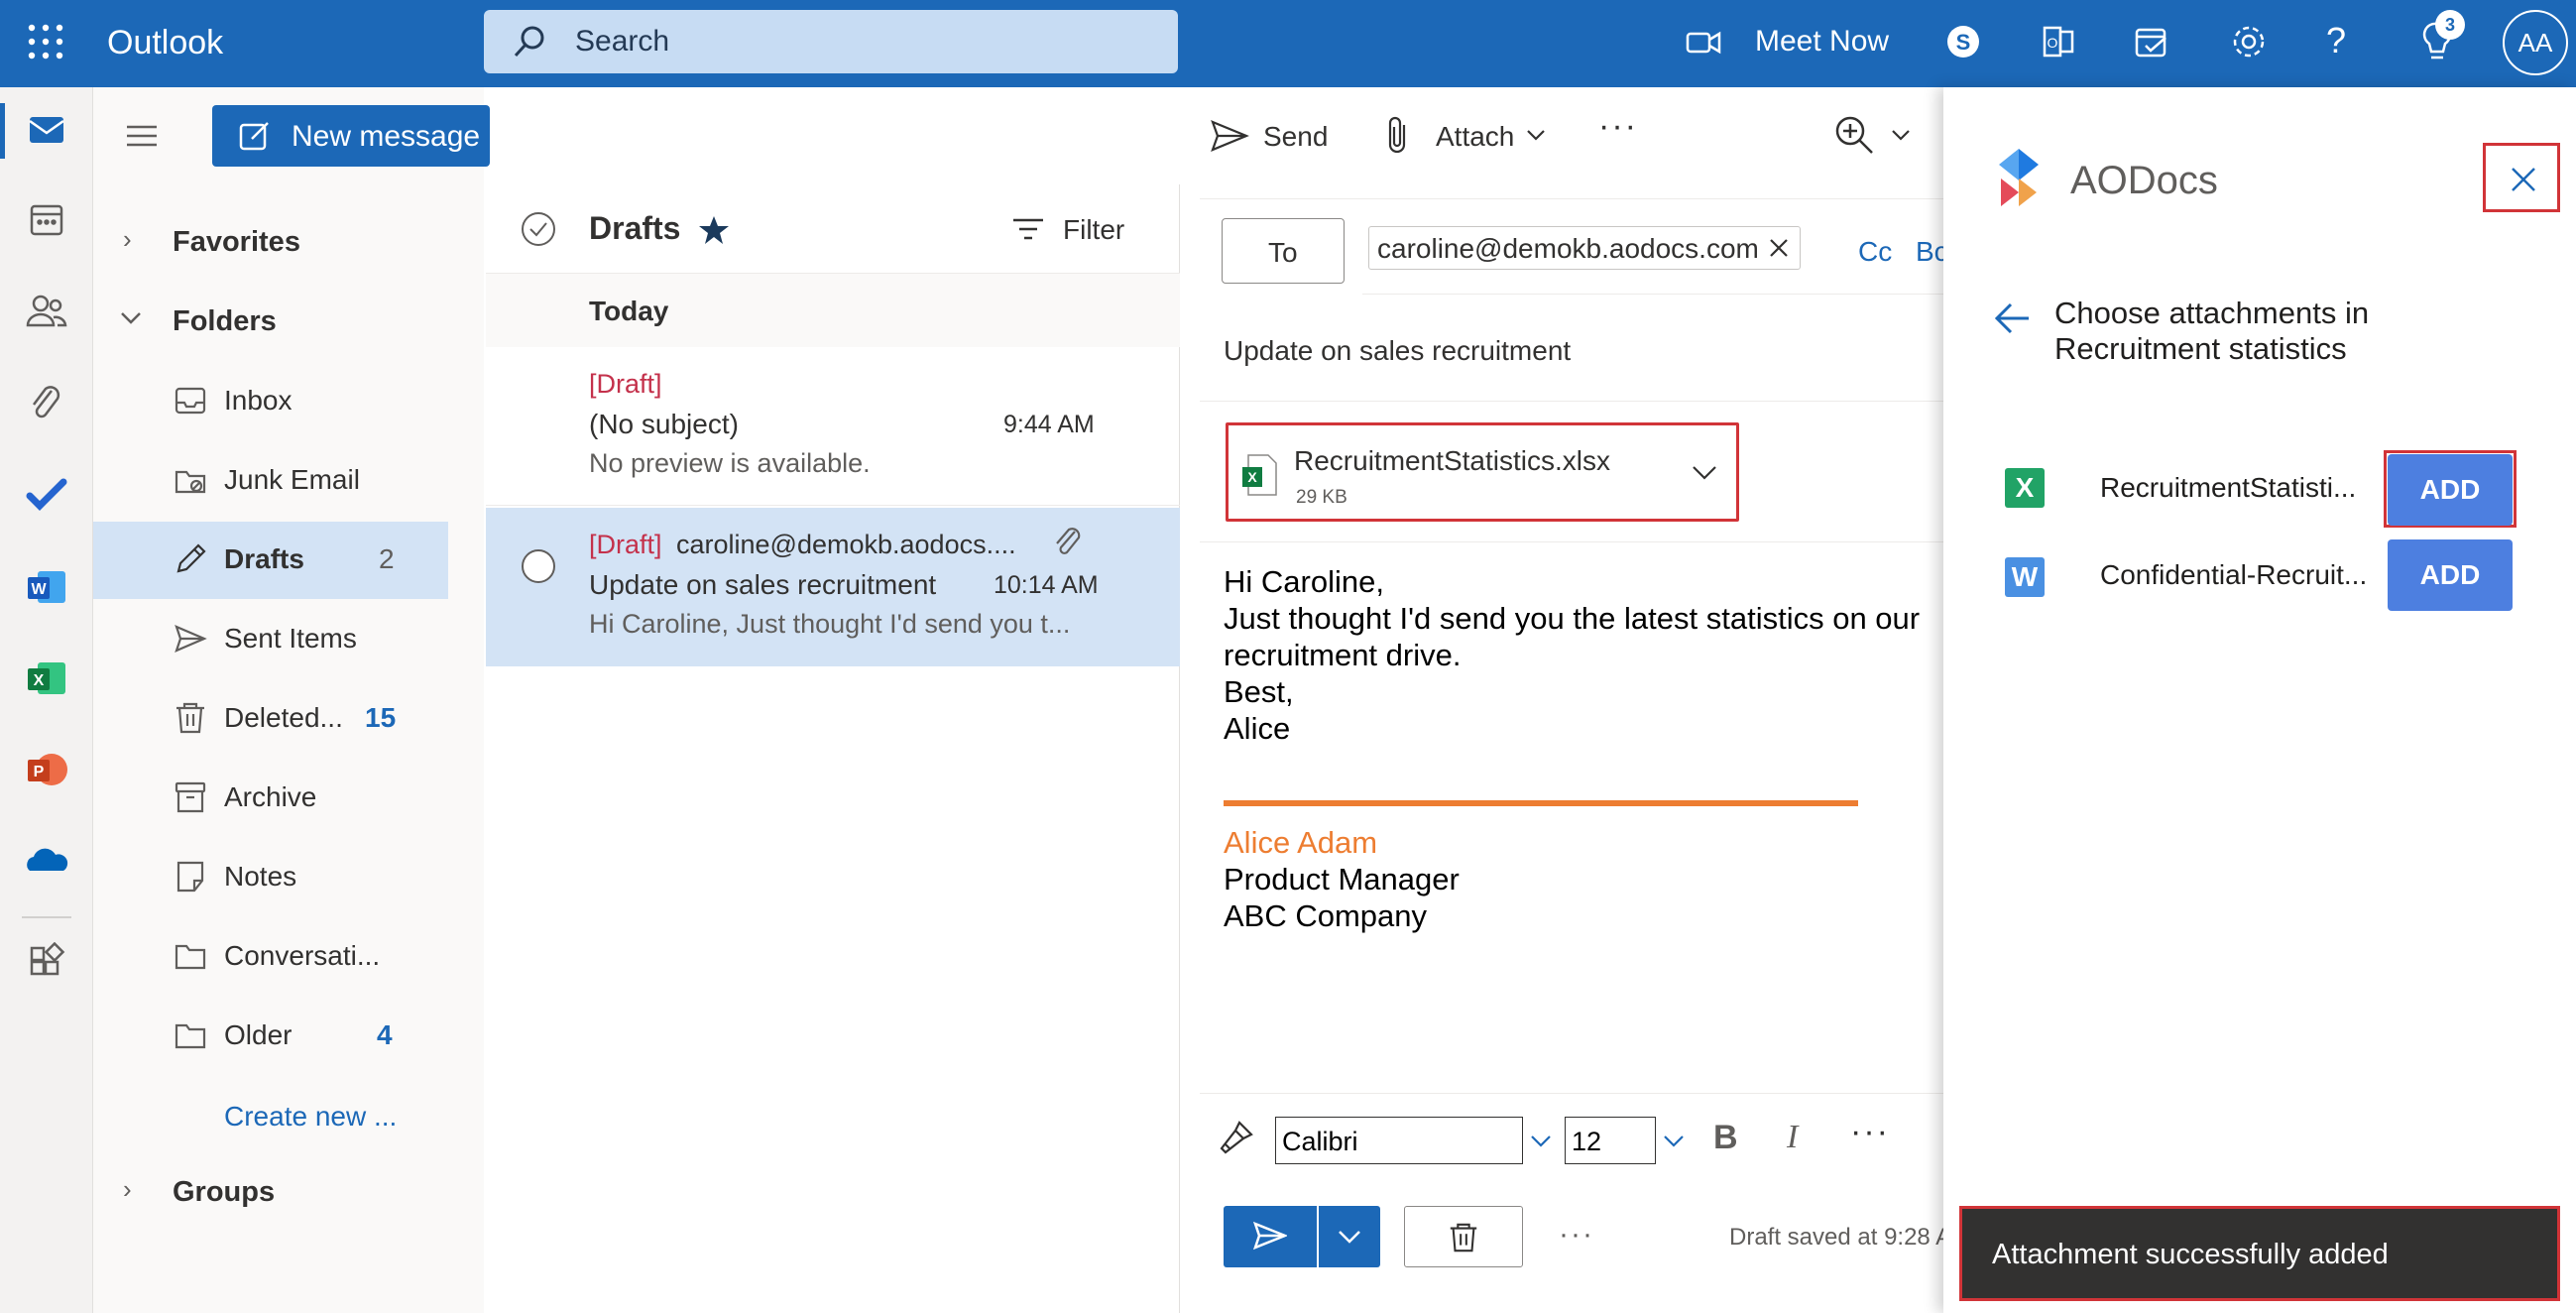  Describe the element at coordinates (538, 568) in the screenshot. I see `select-radio-icon` at that location.